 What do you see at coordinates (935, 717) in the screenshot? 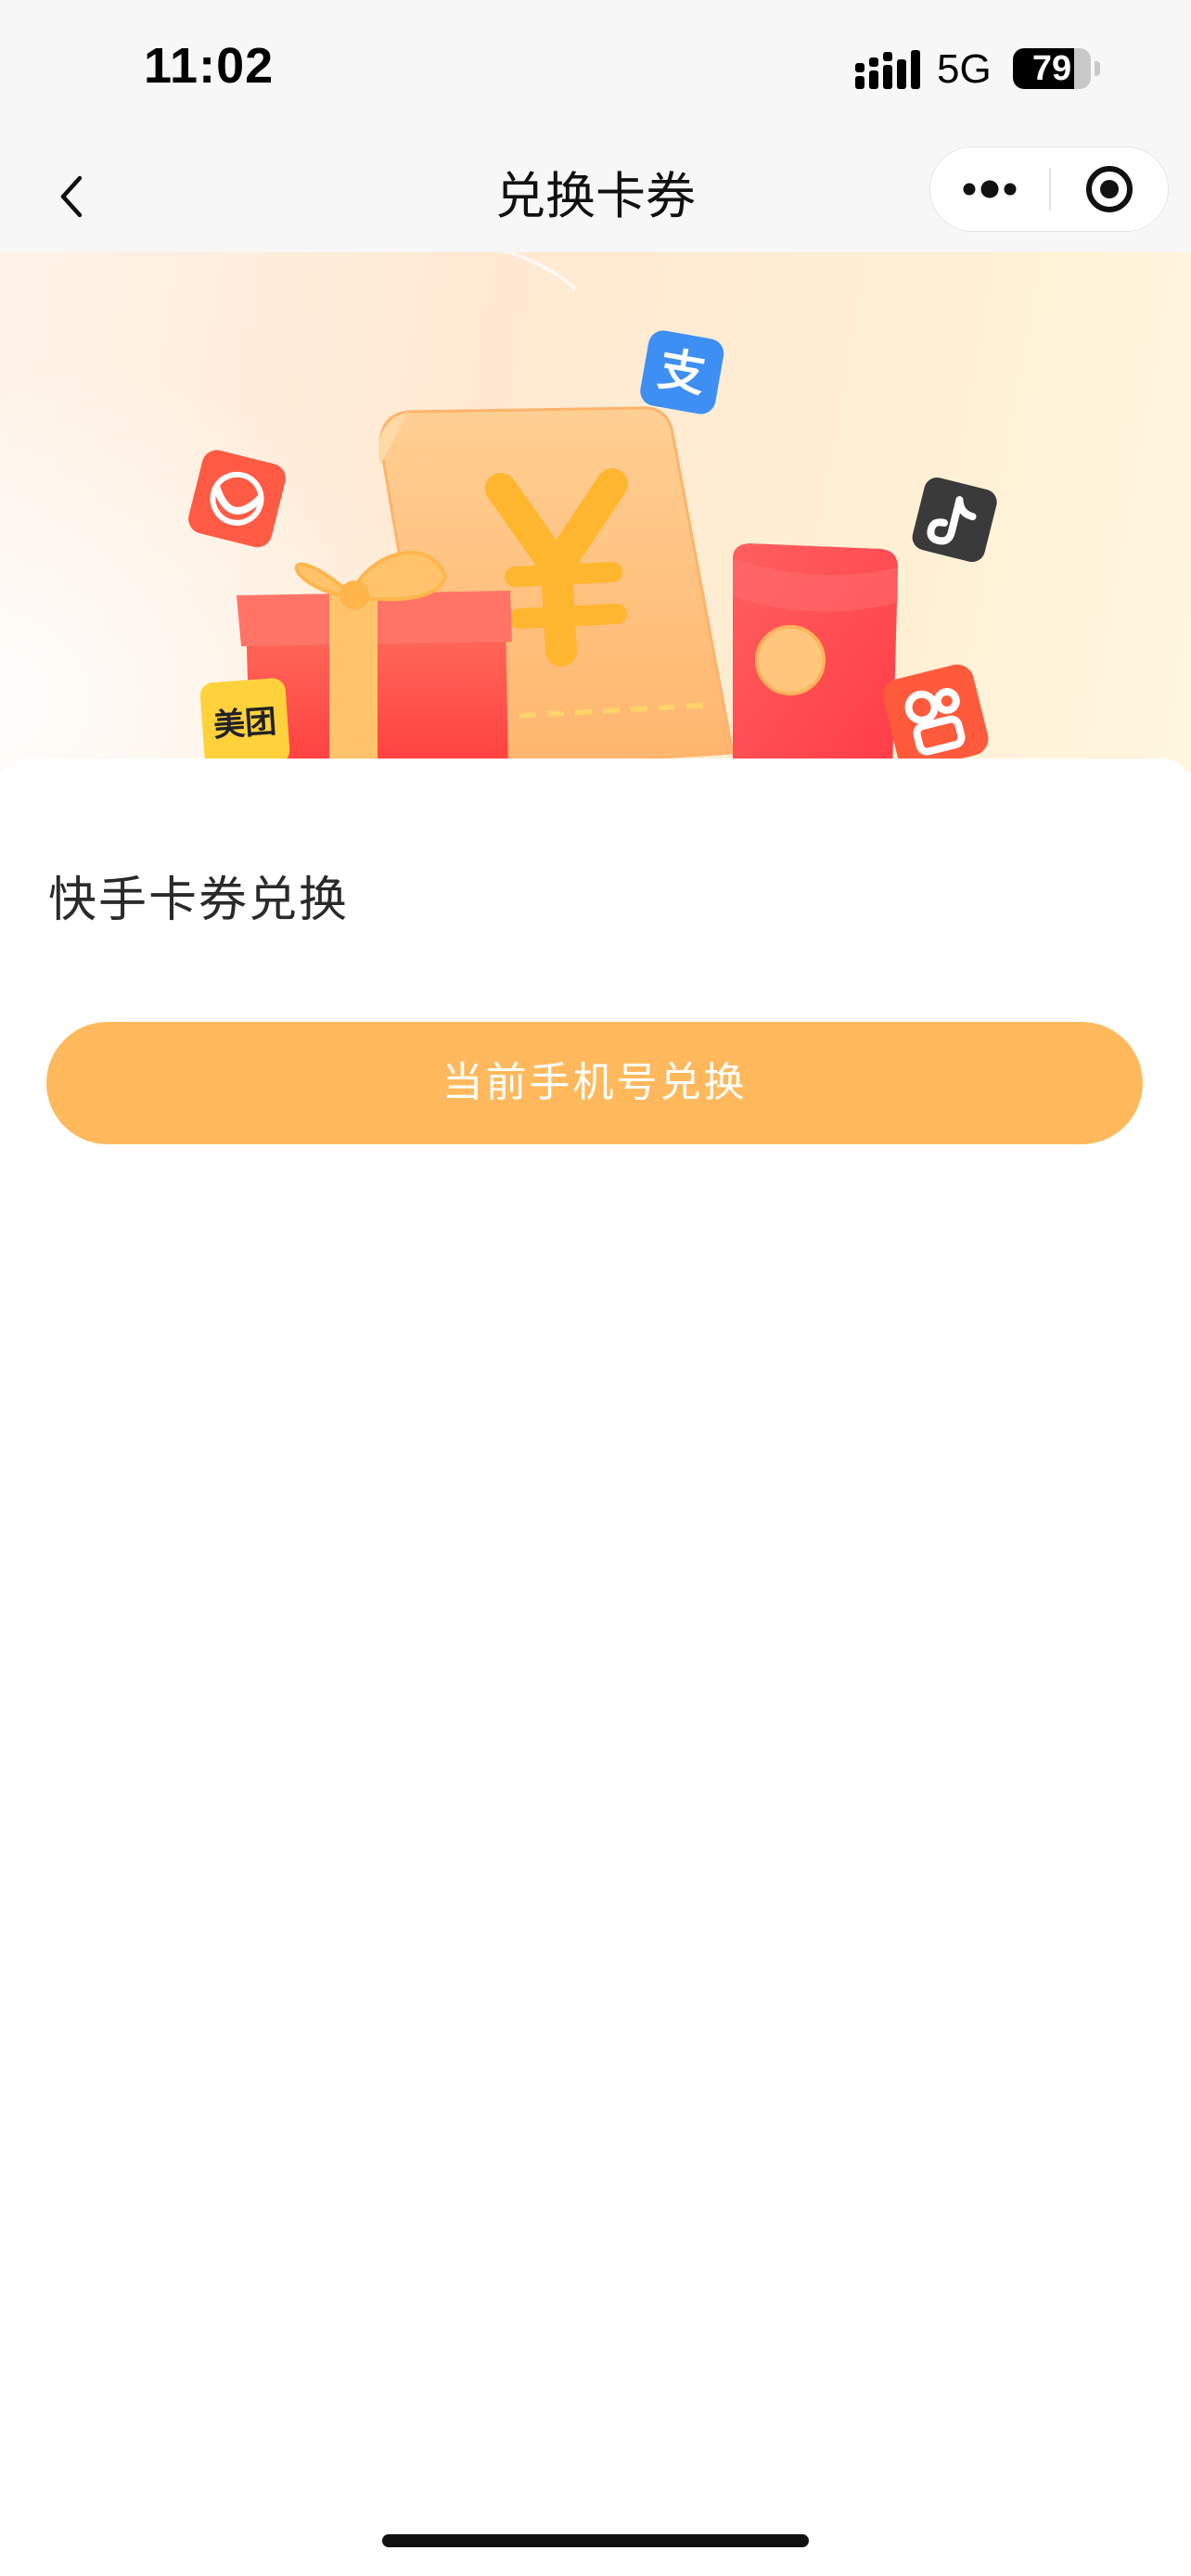
I see `video-app-badge` at bounding box center [935, 717].